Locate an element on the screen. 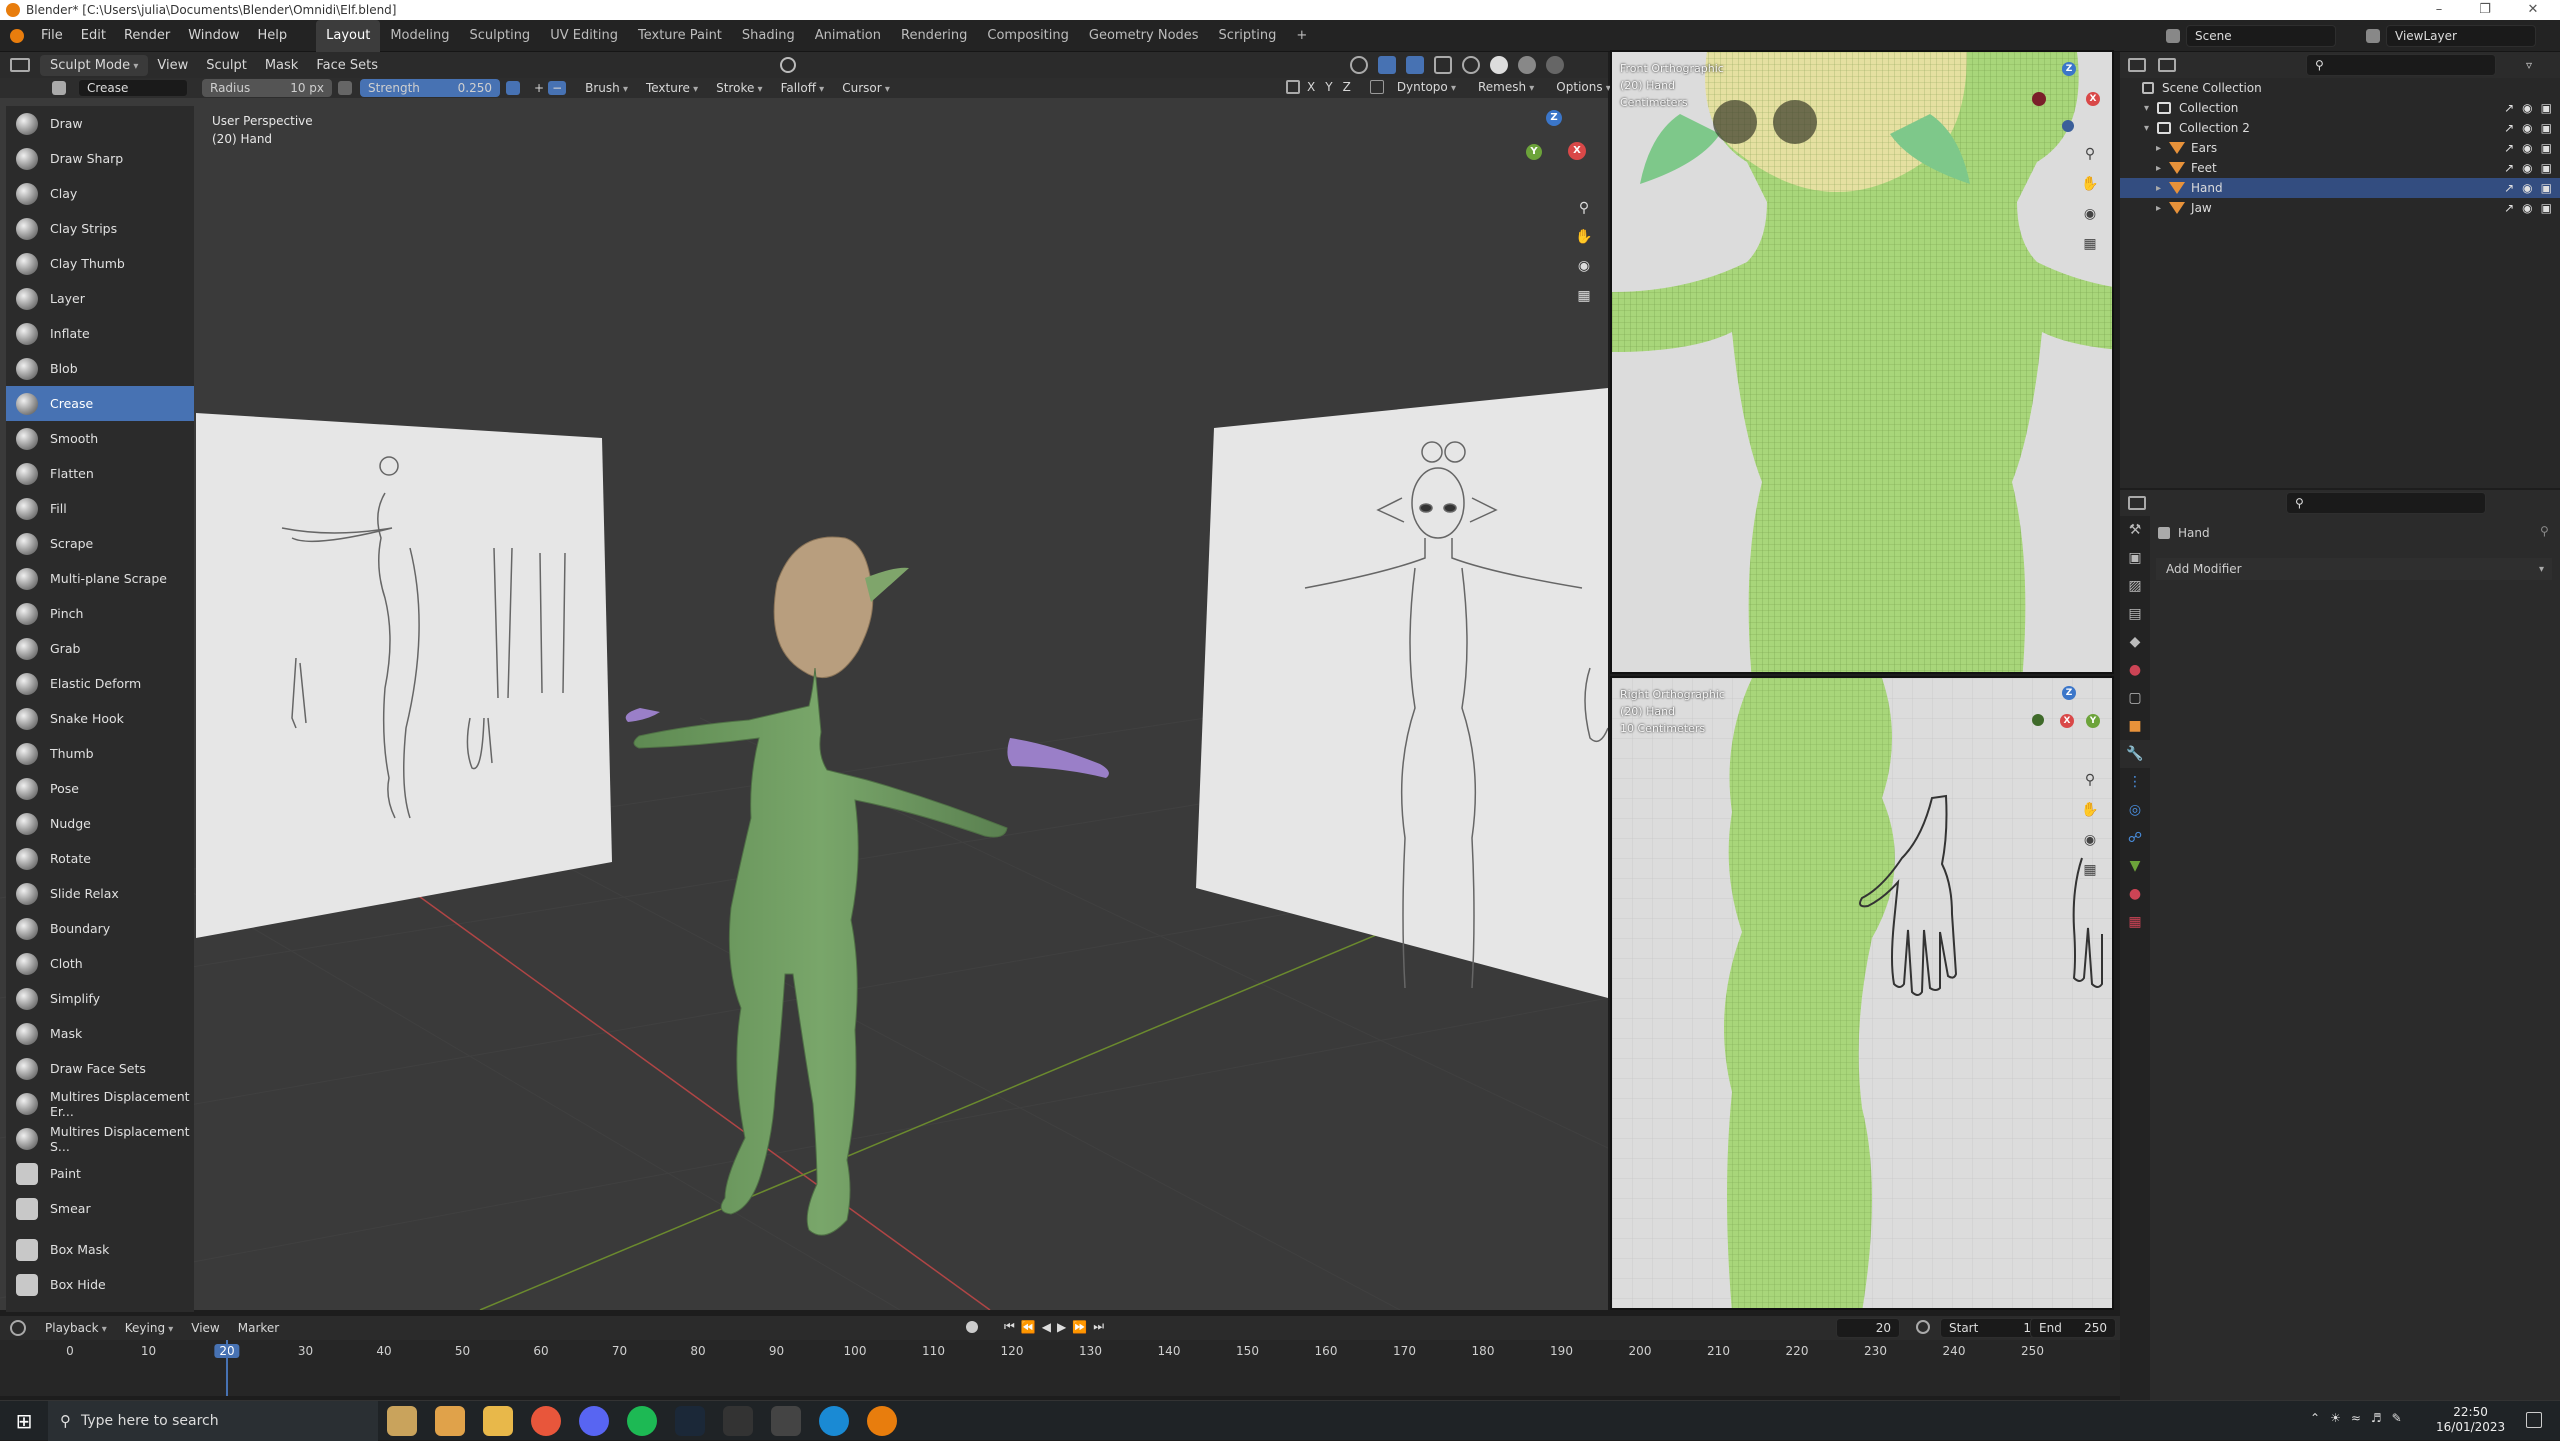 This screenshot has height=1441, width=2560. ortho-grid-icon: ▦ is located at coordinates (1584, 296).